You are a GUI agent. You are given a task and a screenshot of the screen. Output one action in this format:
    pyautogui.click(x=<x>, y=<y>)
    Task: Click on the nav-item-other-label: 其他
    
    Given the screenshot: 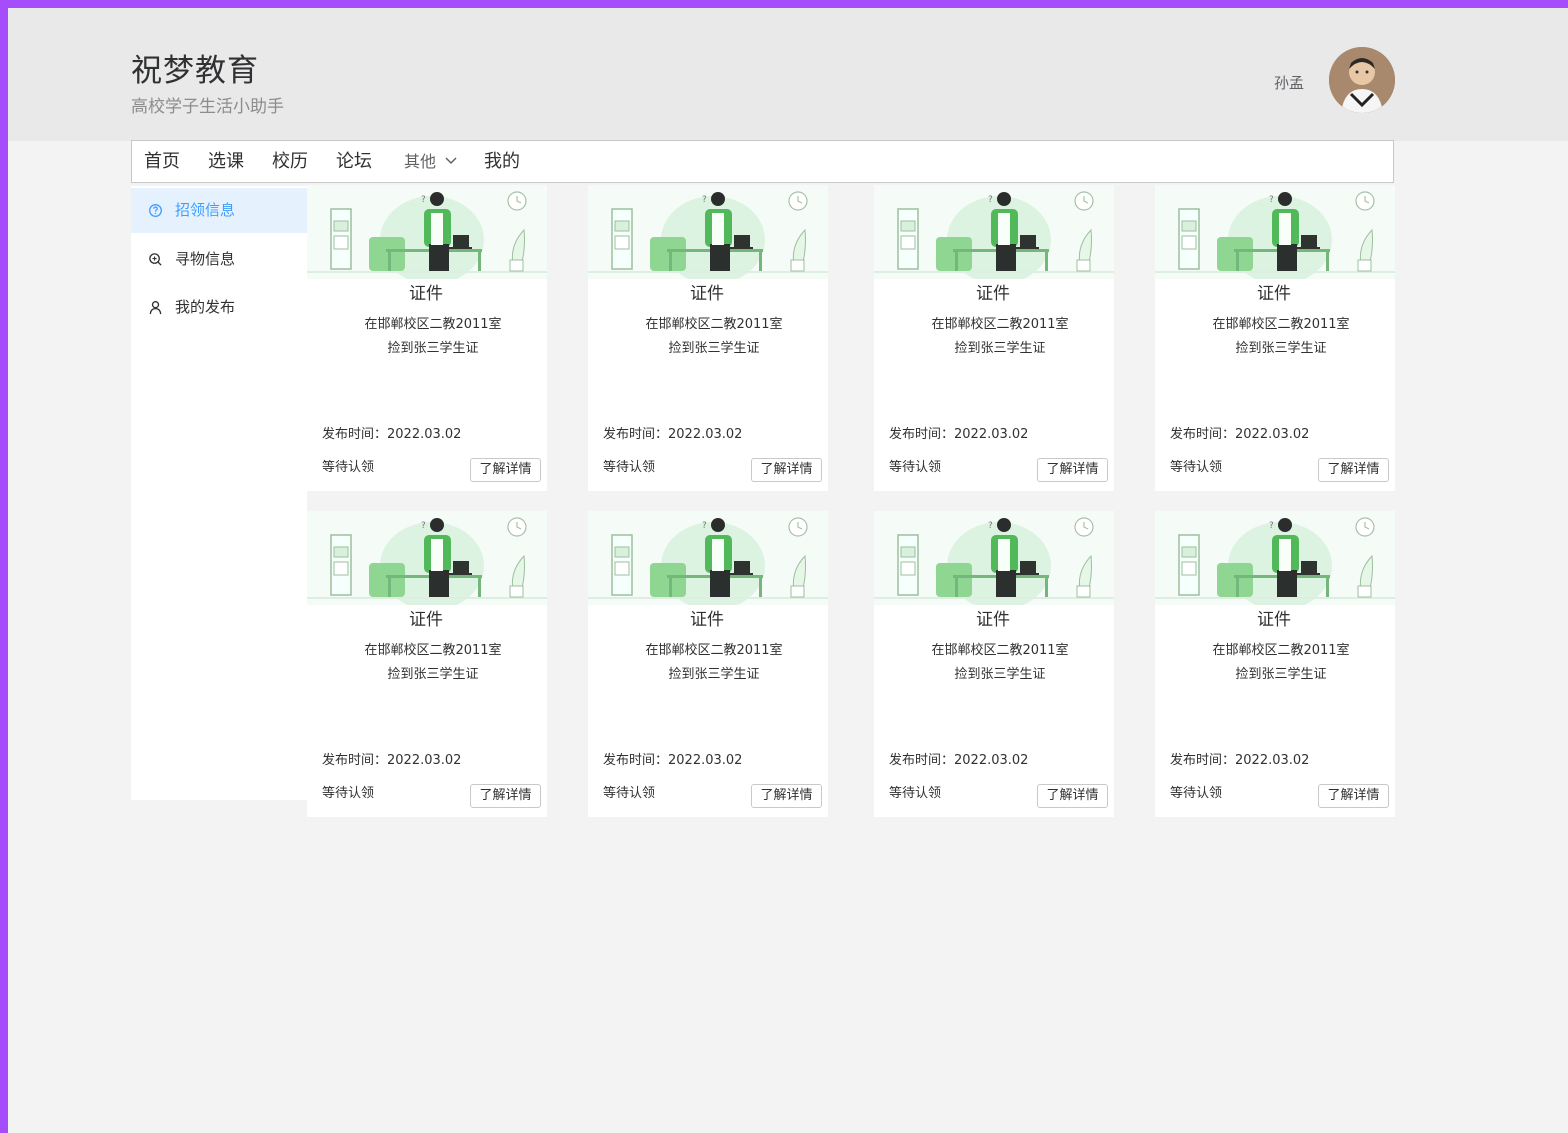 What is the action you would take?
    pyautogui.click(x=420, y=161)
    